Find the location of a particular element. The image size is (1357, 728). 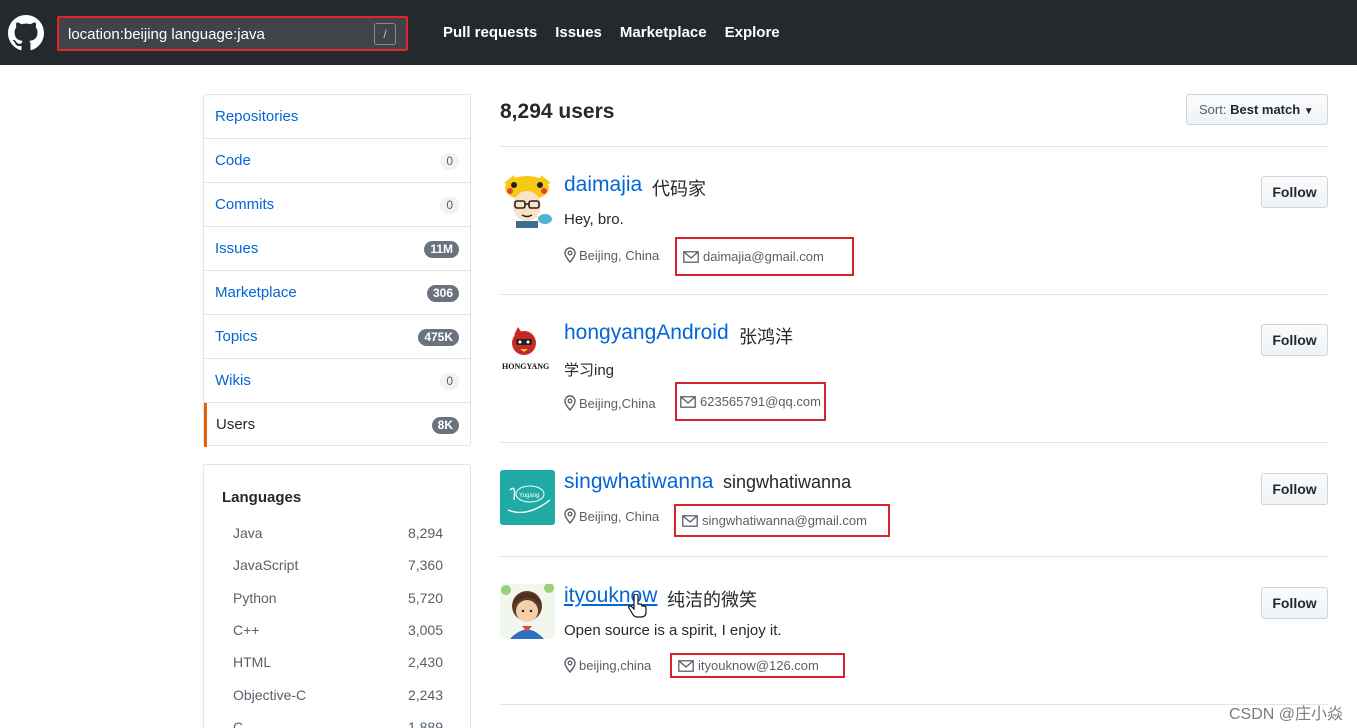

language-count: 2,430 is located at coordinates (425, 662).